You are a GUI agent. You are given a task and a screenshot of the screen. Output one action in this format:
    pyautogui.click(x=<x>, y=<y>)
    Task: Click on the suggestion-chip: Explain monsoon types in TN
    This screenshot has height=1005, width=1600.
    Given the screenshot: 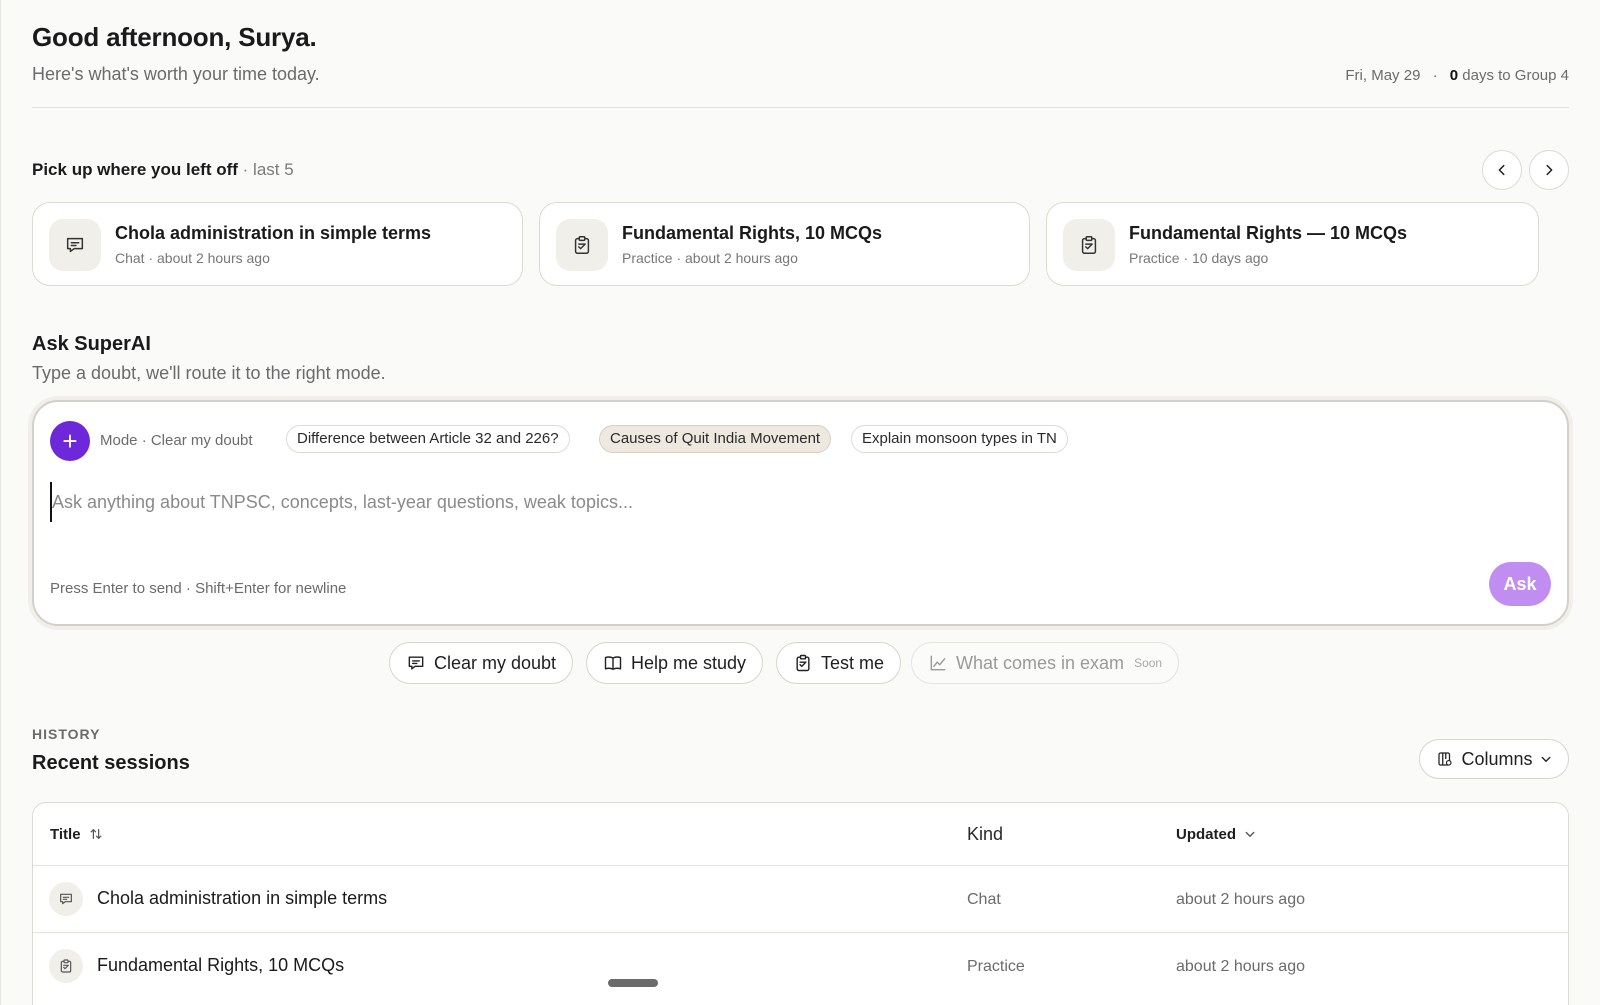 What is the action you would take?
    pyautogui.click(x=959, y=439)
    